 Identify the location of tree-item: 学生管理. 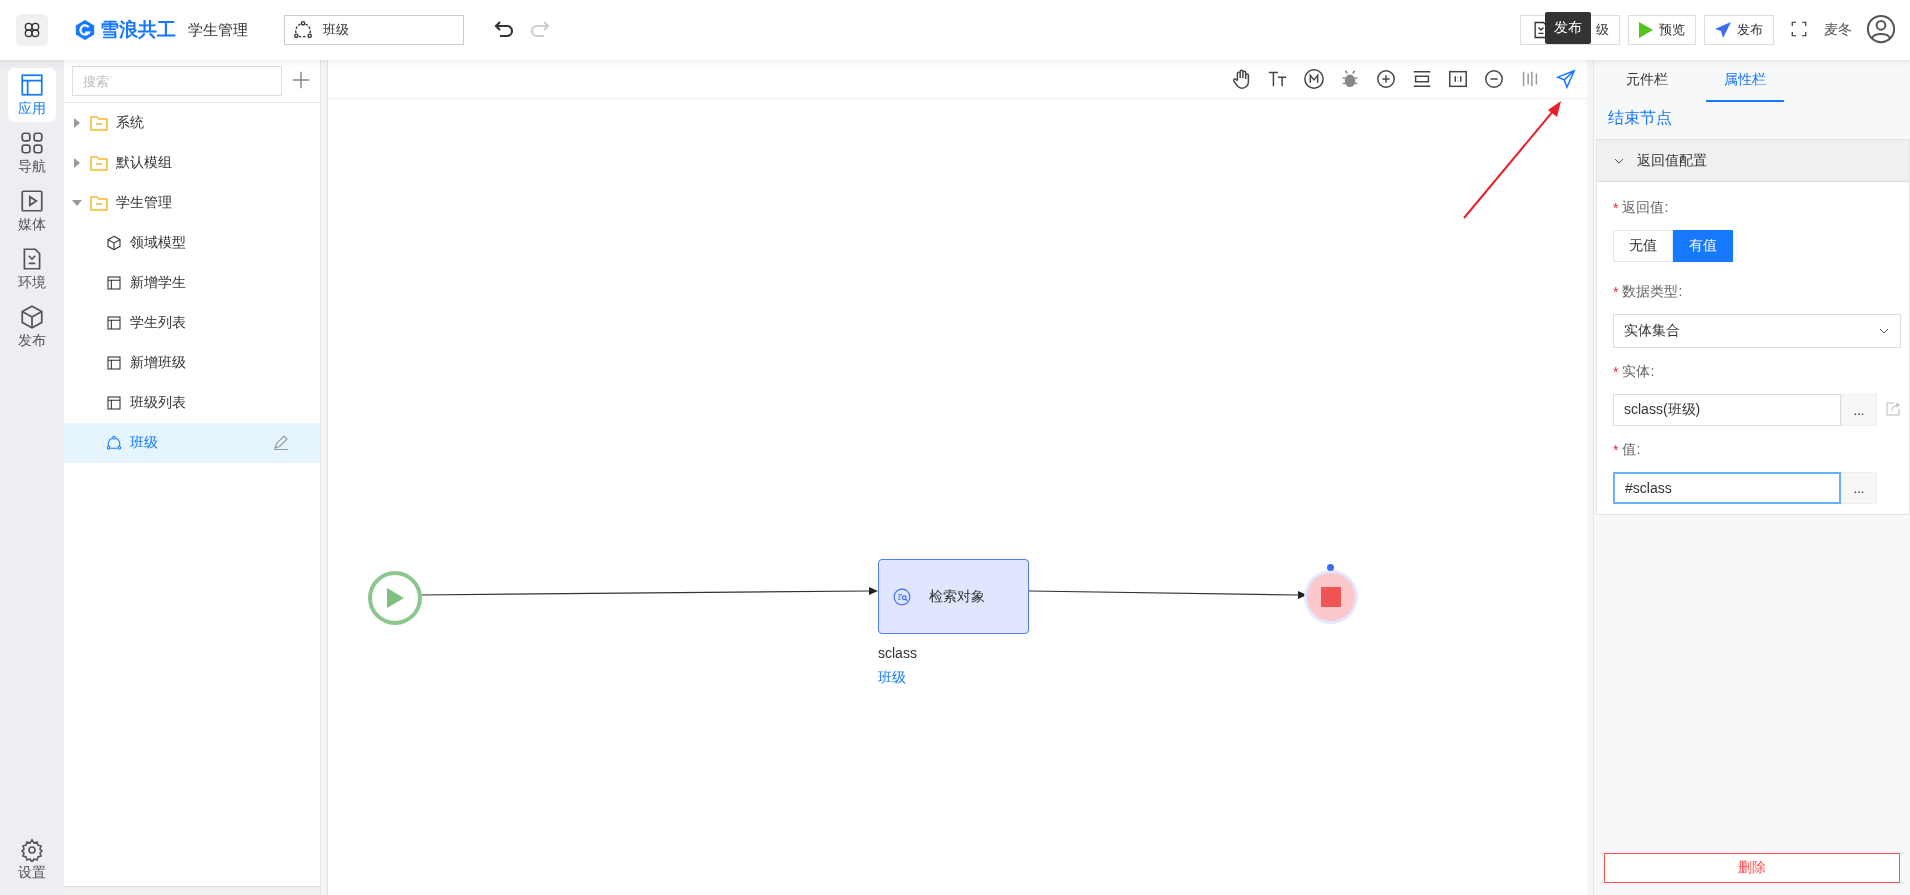
(192, 203).